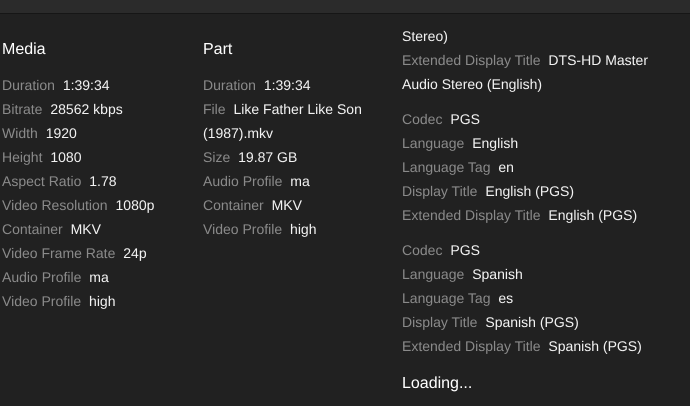 Image resolution: width=690 pixels, height=406 pixels. I want to click on info-field: Language Spanish, so click(537, 274).